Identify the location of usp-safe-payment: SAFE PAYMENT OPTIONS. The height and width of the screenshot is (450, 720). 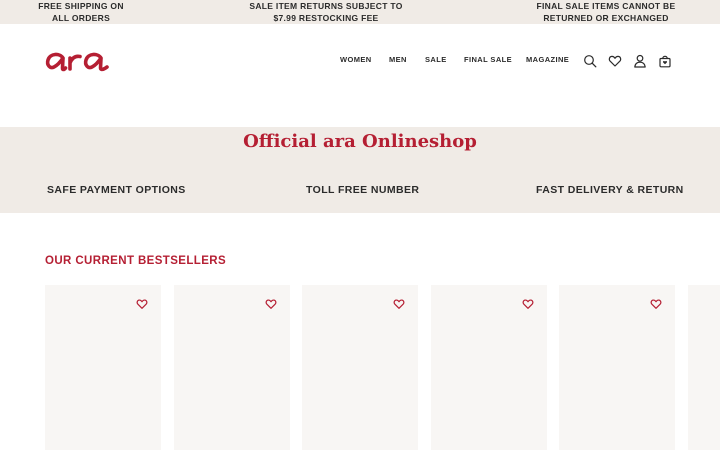
(116, 190).